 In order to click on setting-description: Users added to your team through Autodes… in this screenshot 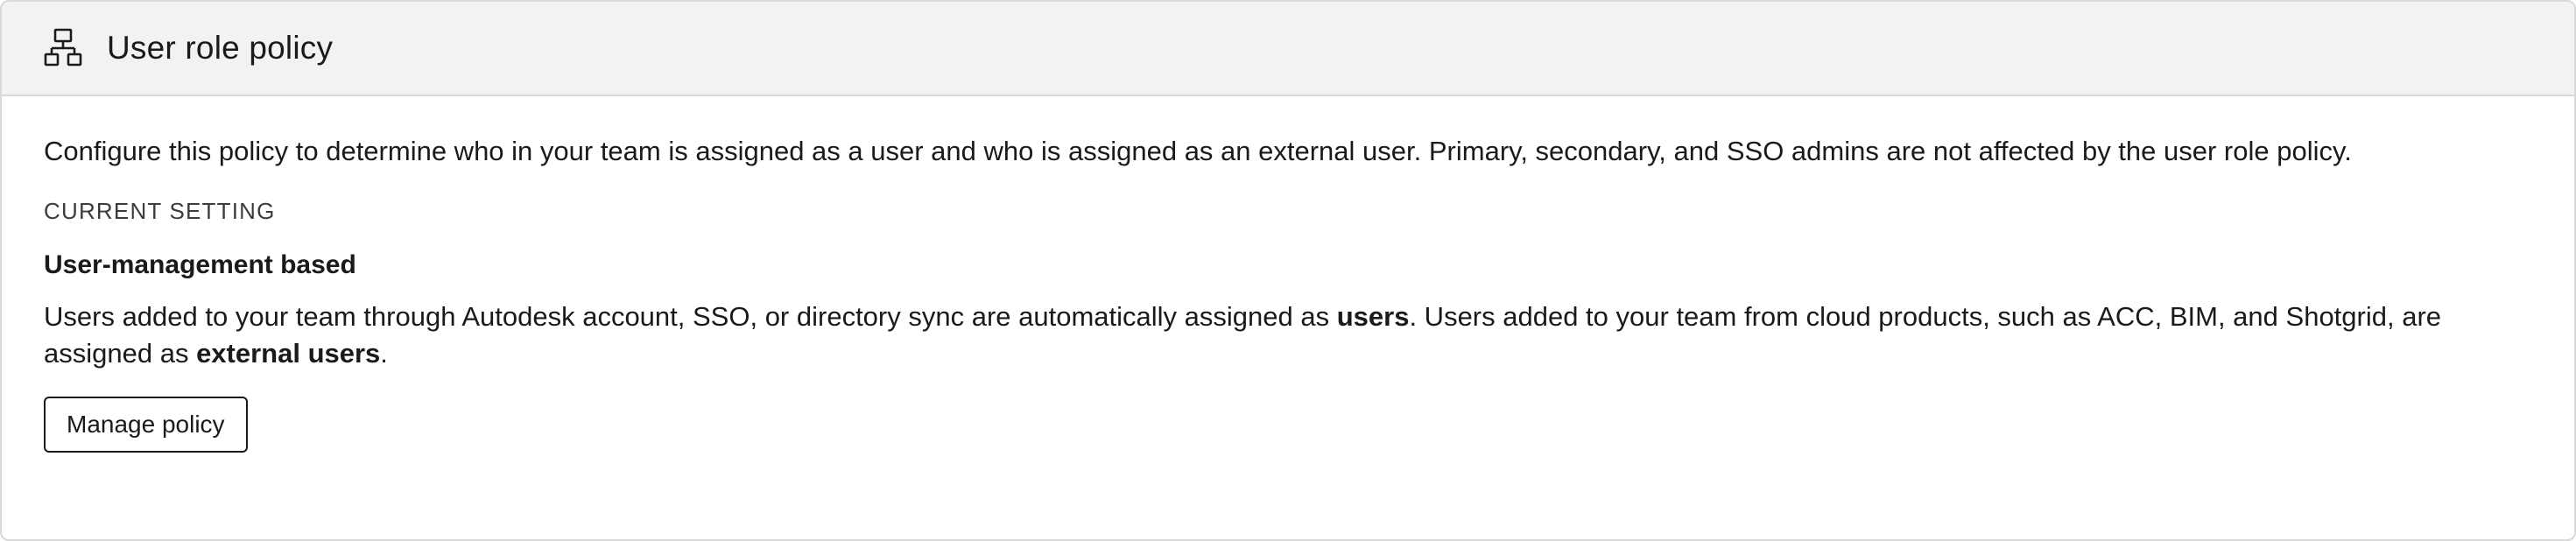, I will do `click(1288, 335)`.